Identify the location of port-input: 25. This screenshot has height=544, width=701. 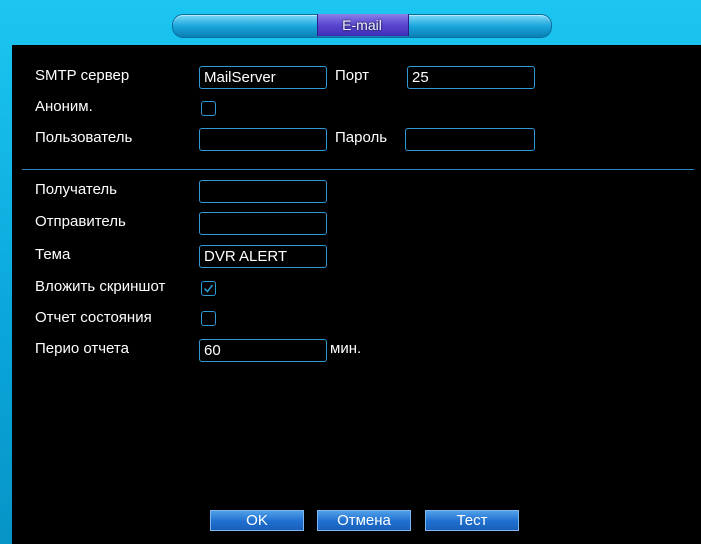
(471, 77).